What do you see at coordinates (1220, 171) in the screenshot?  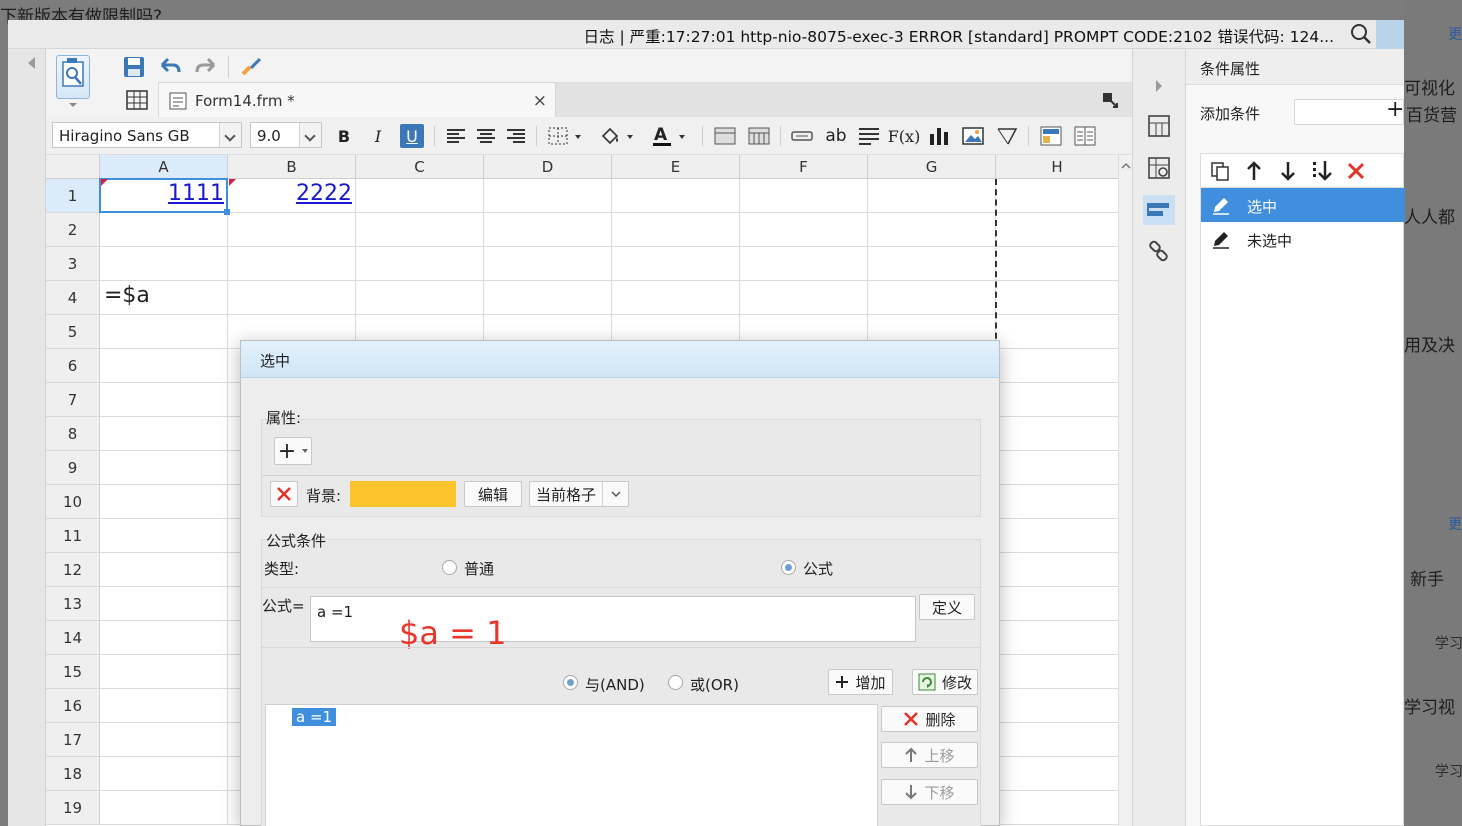 I see `copy-icon` at bounding box center [1220, 171].